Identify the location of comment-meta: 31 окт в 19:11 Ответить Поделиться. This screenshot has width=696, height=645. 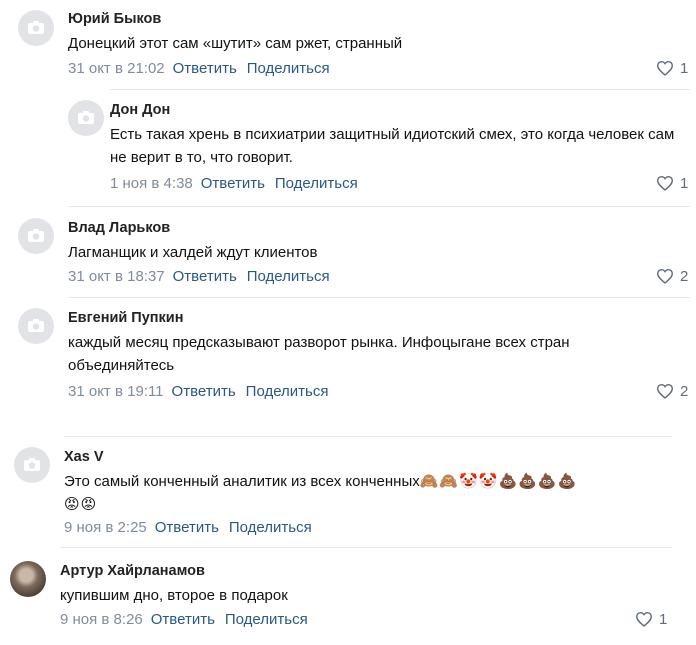
(198, 391).